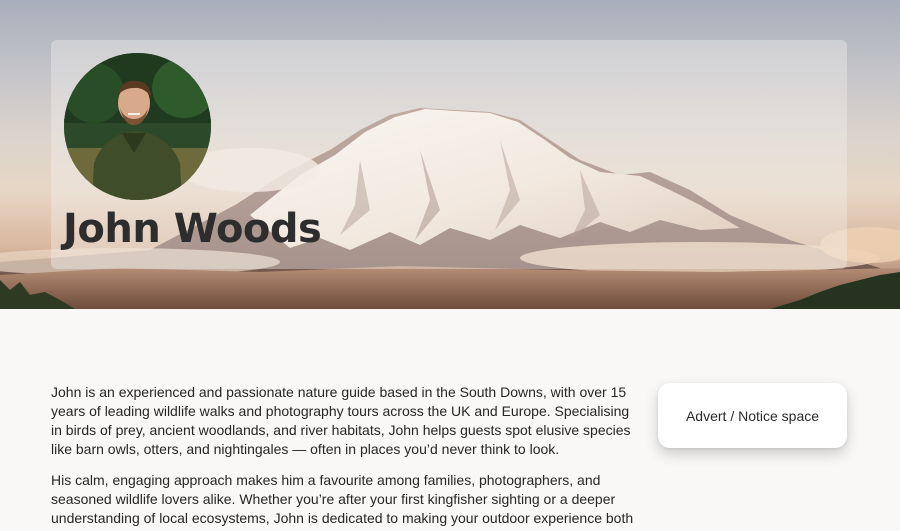  Describe the element at coordinates (192, 229) in the screenshot. I see `profile-name: John Woods` at that location.